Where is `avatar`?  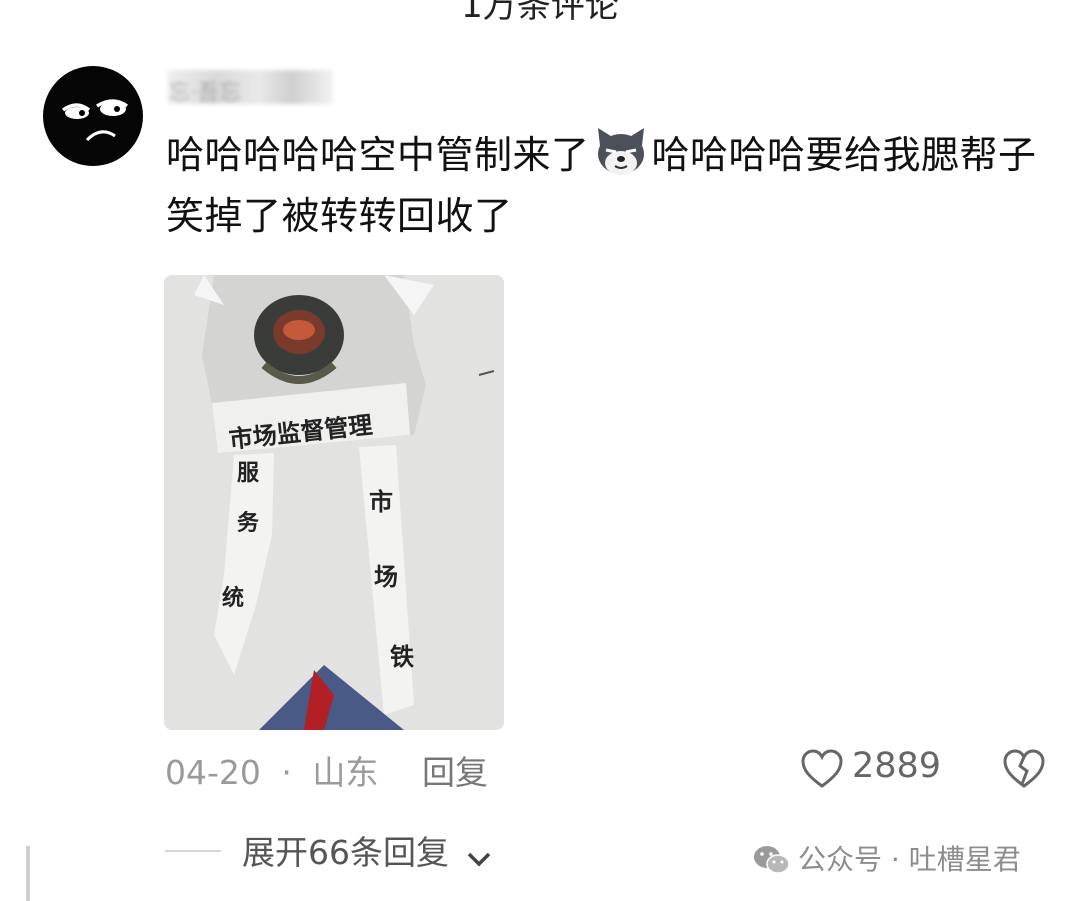 avatar is located at coordinates (93, 116).